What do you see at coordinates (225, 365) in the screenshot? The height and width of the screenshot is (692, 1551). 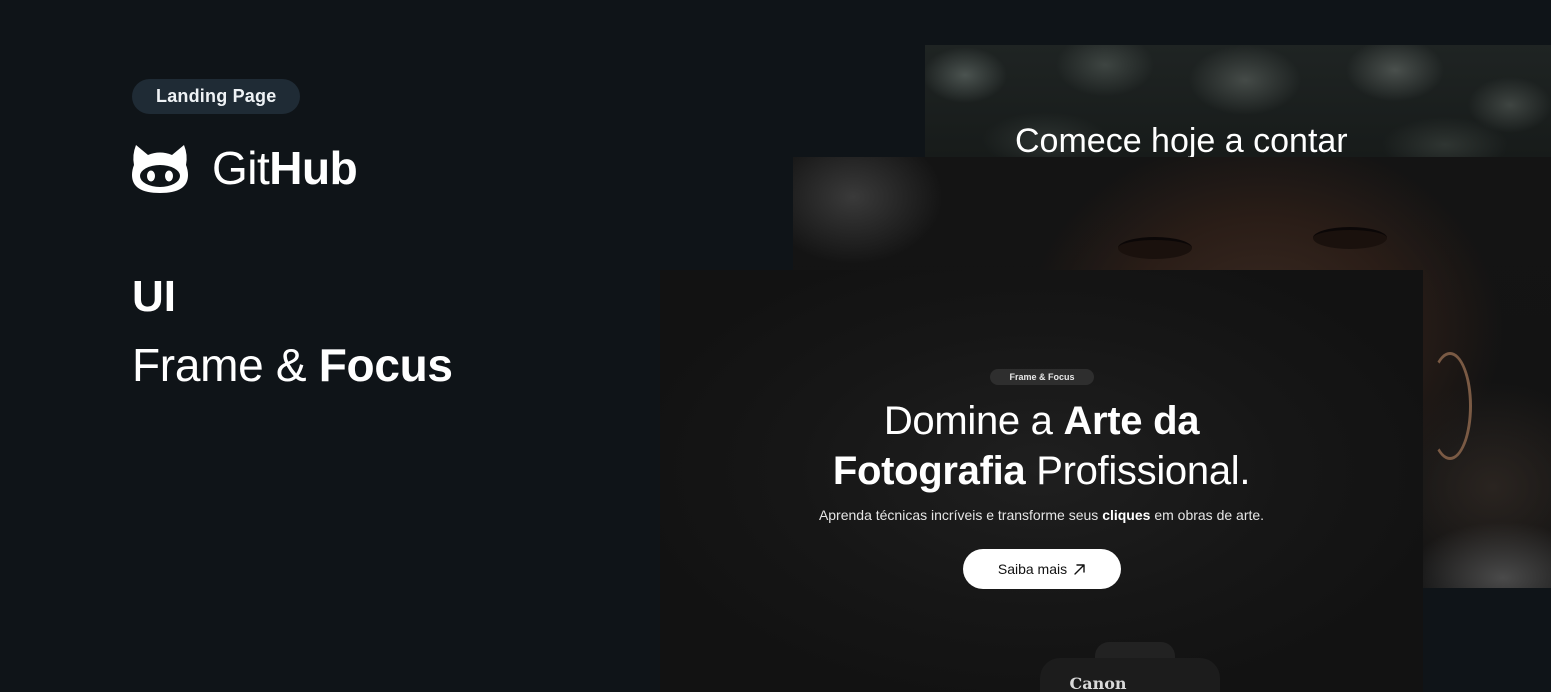 I see `project-title-light: Frame &` at bounding box center [225, 365].